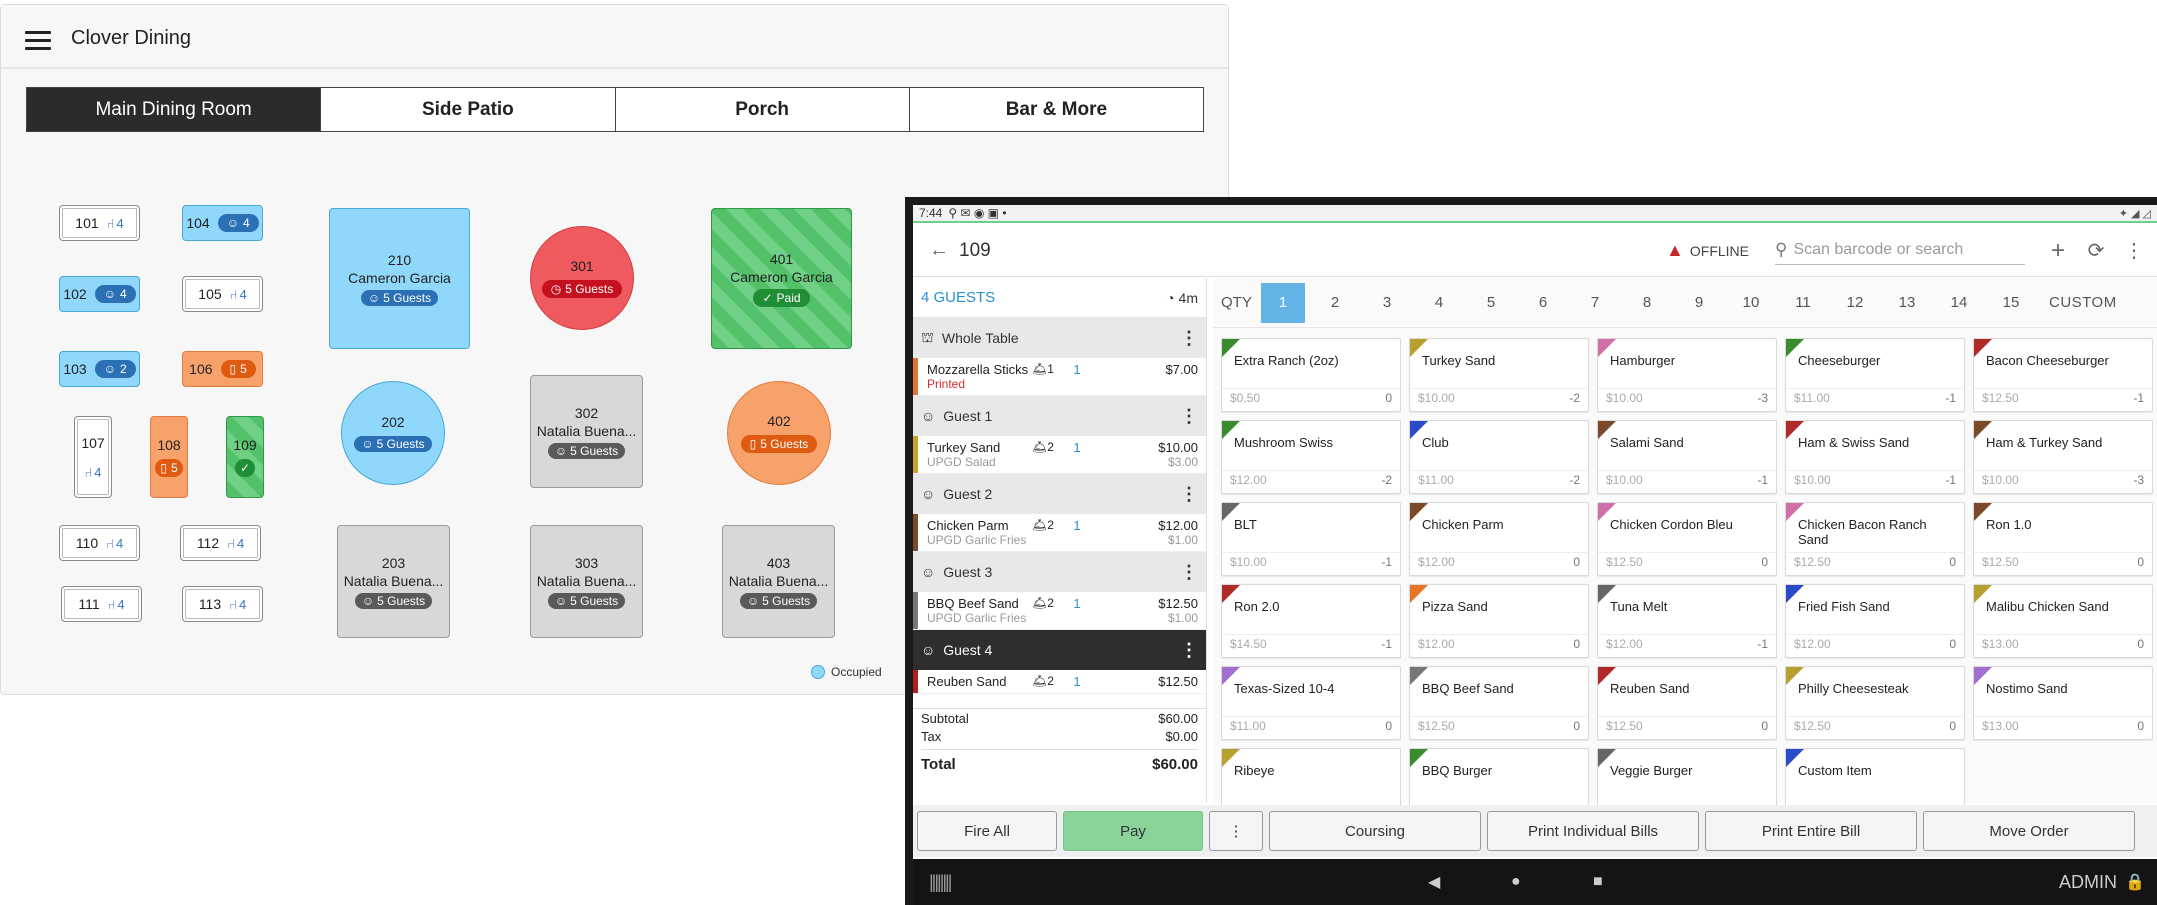  I want to click on table-110: 110 ⑁ 4, so click(99, 543).